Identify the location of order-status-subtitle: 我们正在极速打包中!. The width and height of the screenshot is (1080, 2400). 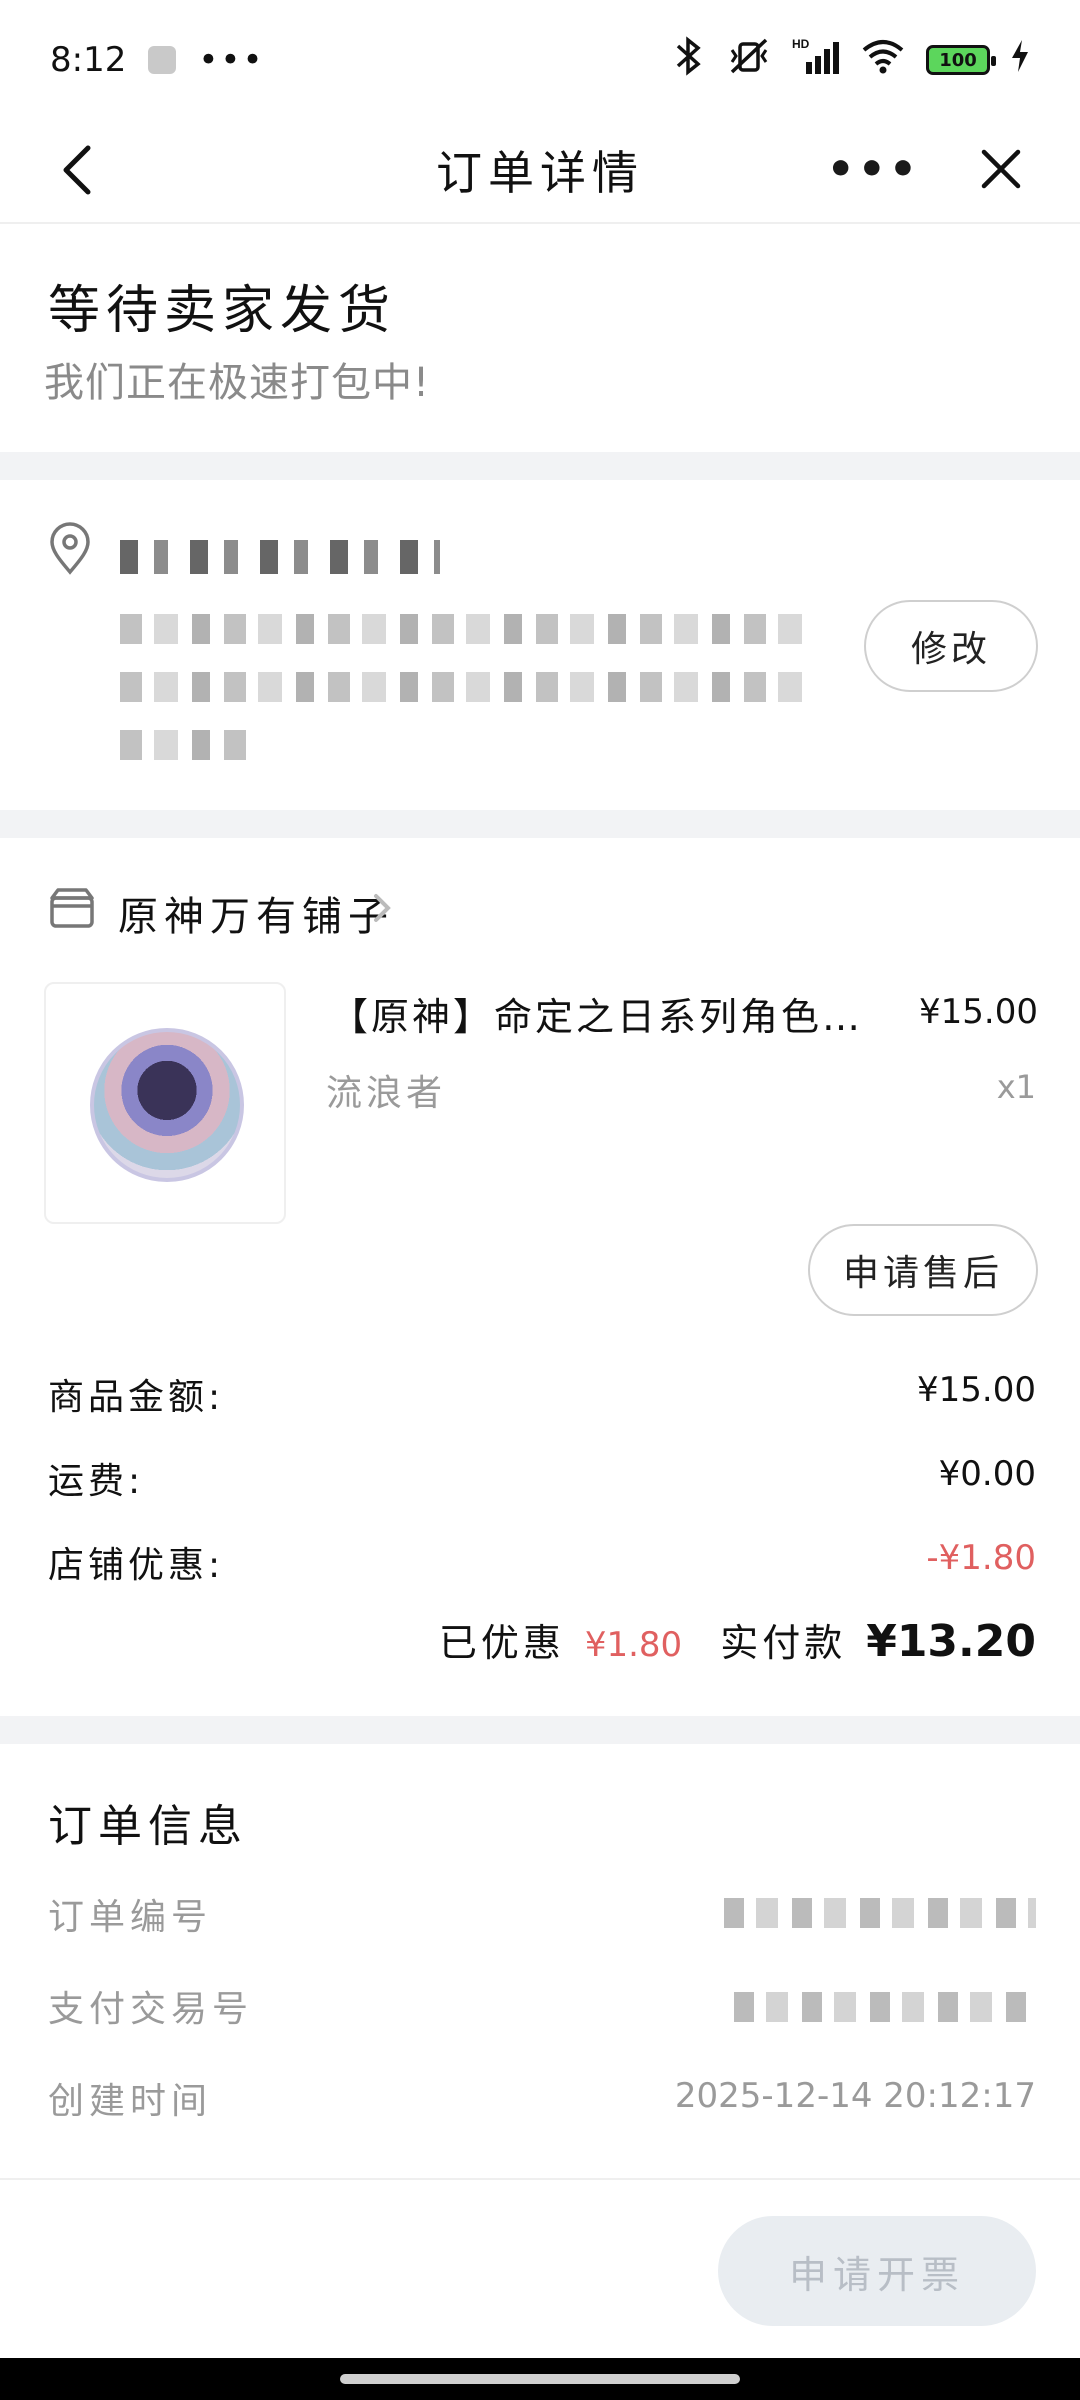
(237, 383).